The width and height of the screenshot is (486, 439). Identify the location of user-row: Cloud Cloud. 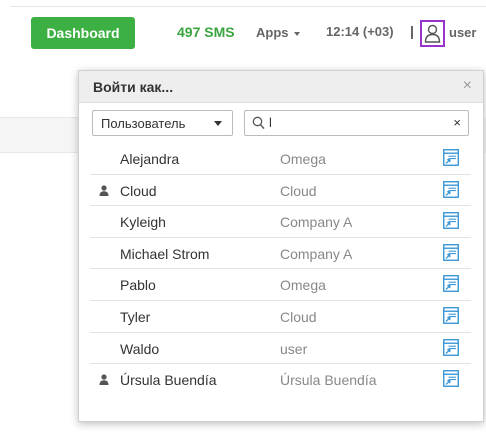
(280, 191).